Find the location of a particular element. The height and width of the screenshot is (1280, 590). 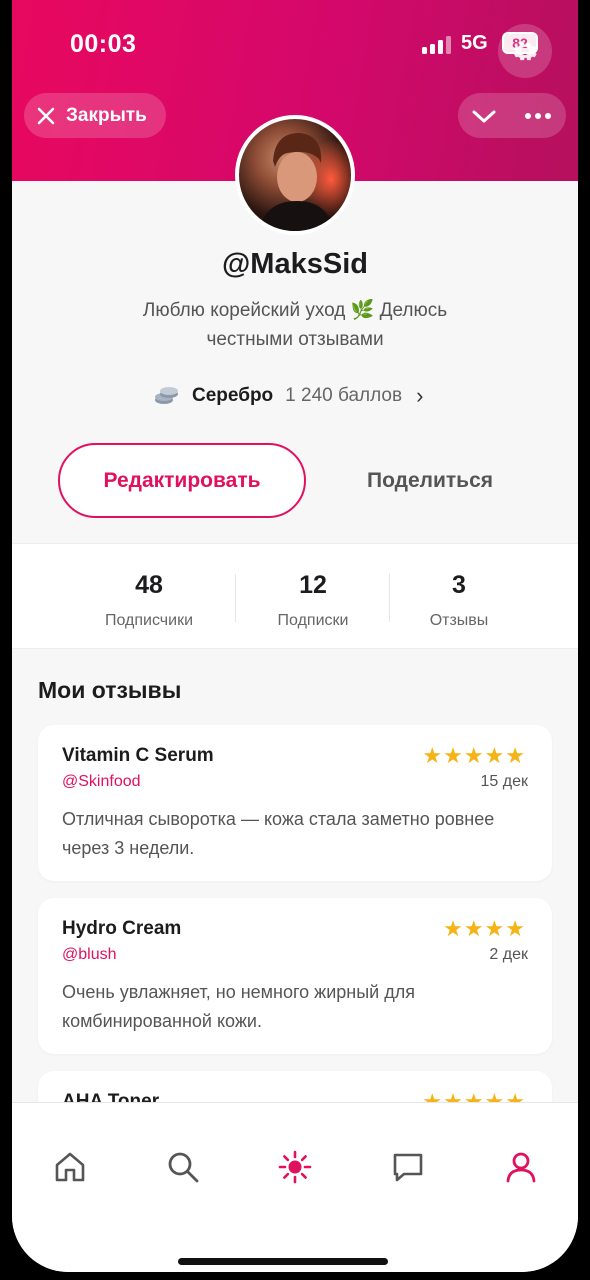

chat-icon is located at coordinates (408, 1167).